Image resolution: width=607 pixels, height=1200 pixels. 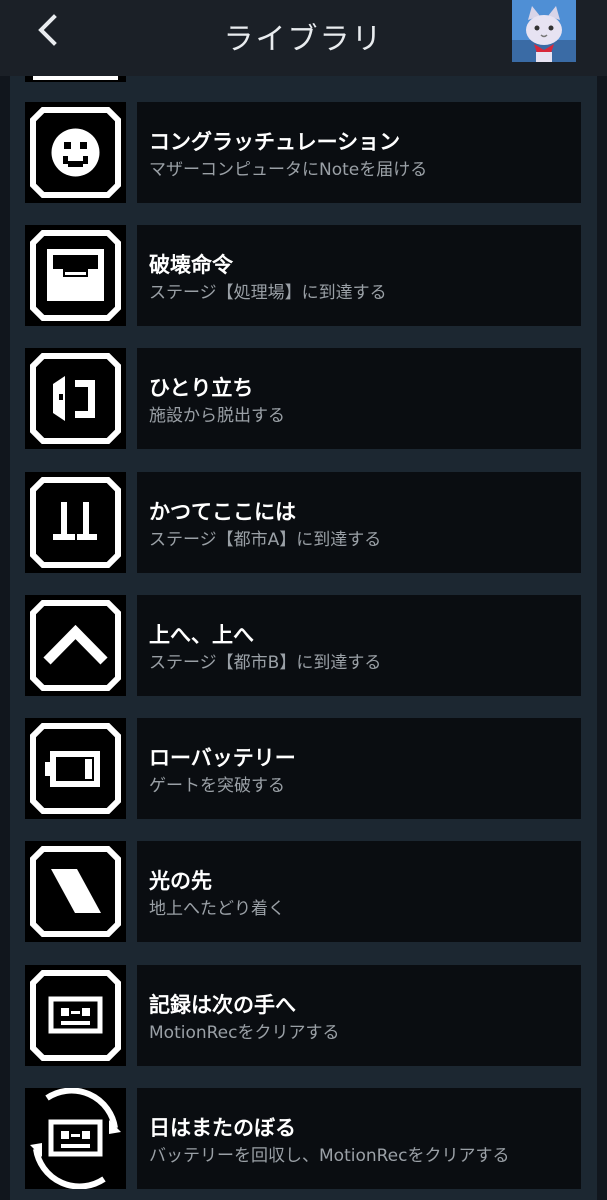 What do you see at coordinates (244, 1033) in the screenshot?
I see `achievement-description: MotionRecをクリアする` at bounding box center [244, 1033].